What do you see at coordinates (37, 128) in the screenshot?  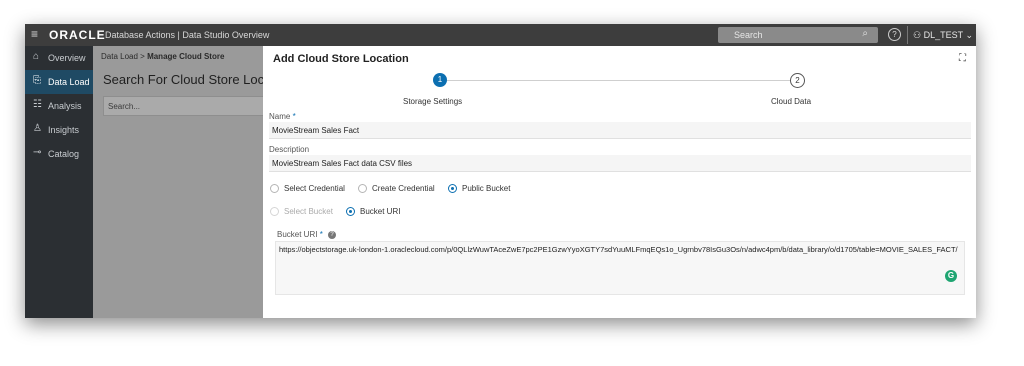 I see `insights-icon: ♙` at bounding box center [37, 128].